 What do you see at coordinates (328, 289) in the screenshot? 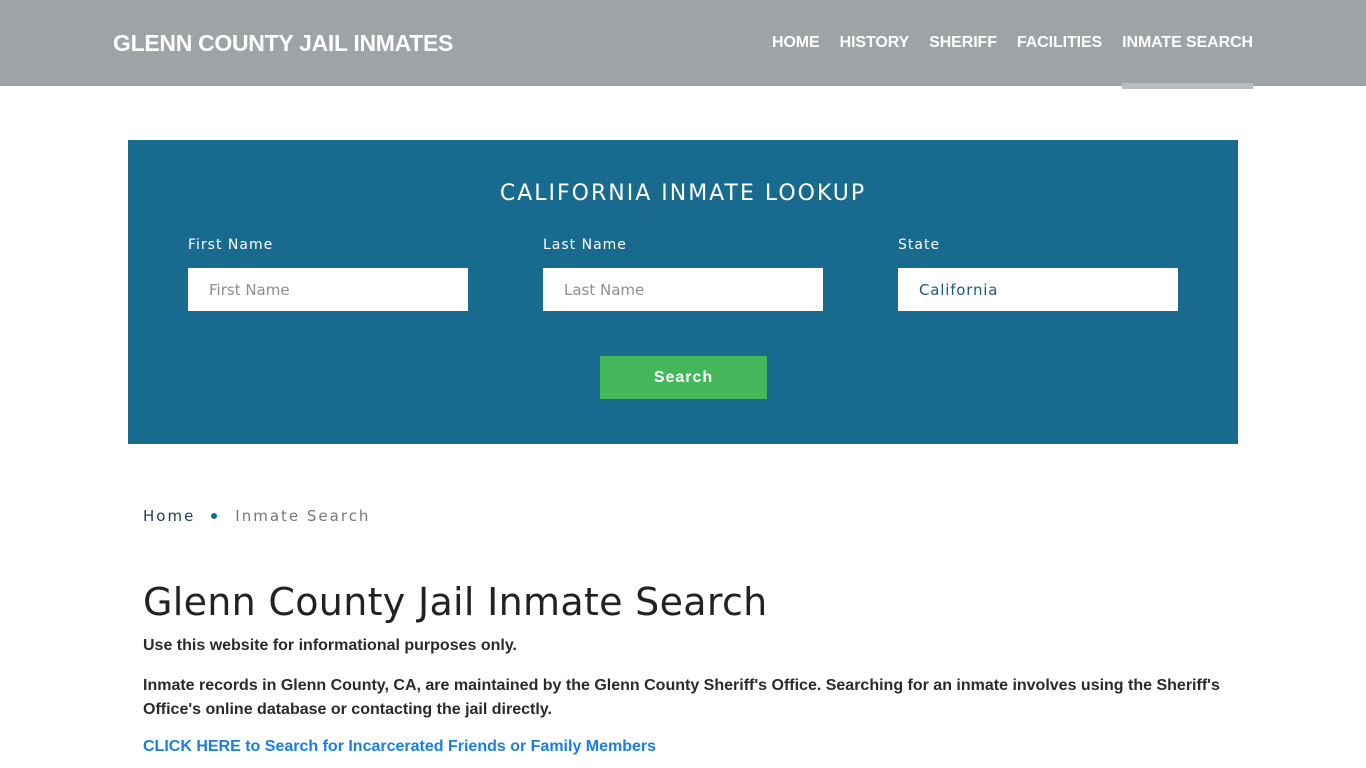
I see `first-name-input` at bounding box center [328, 289].